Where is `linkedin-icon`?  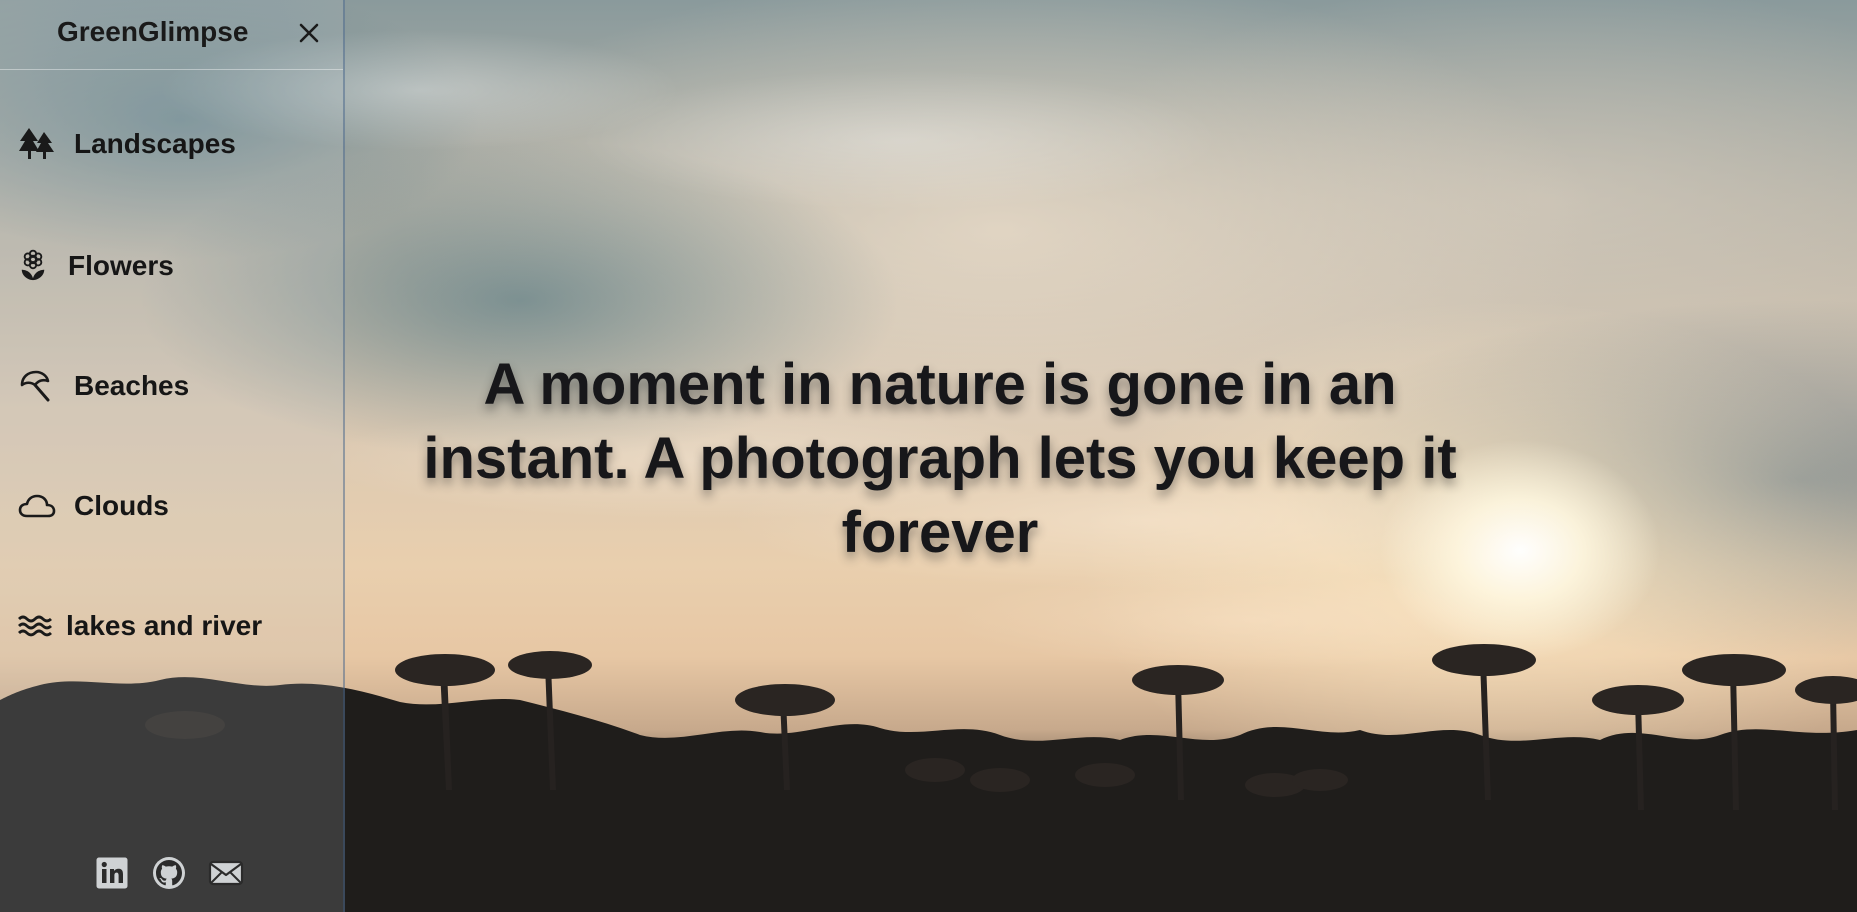 linkedin-icon is located at coordinates (112, 873).